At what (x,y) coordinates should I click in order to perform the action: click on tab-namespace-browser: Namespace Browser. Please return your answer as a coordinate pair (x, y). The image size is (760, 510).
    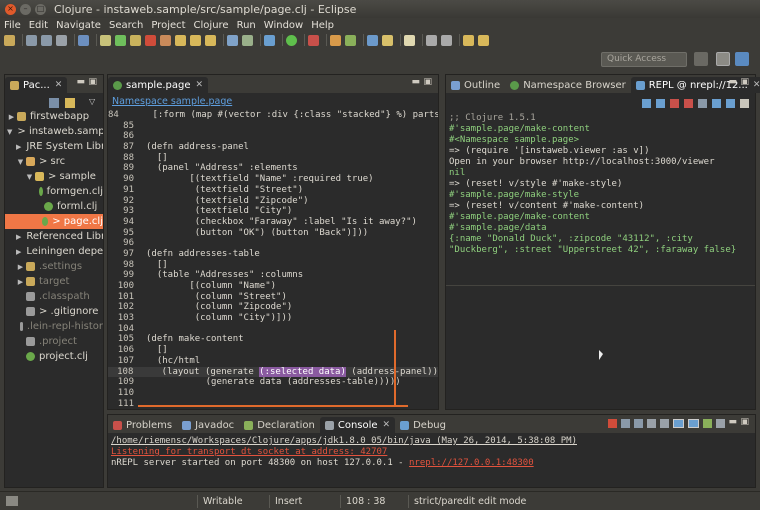
    Looking at the image, I should click on (568, 85).